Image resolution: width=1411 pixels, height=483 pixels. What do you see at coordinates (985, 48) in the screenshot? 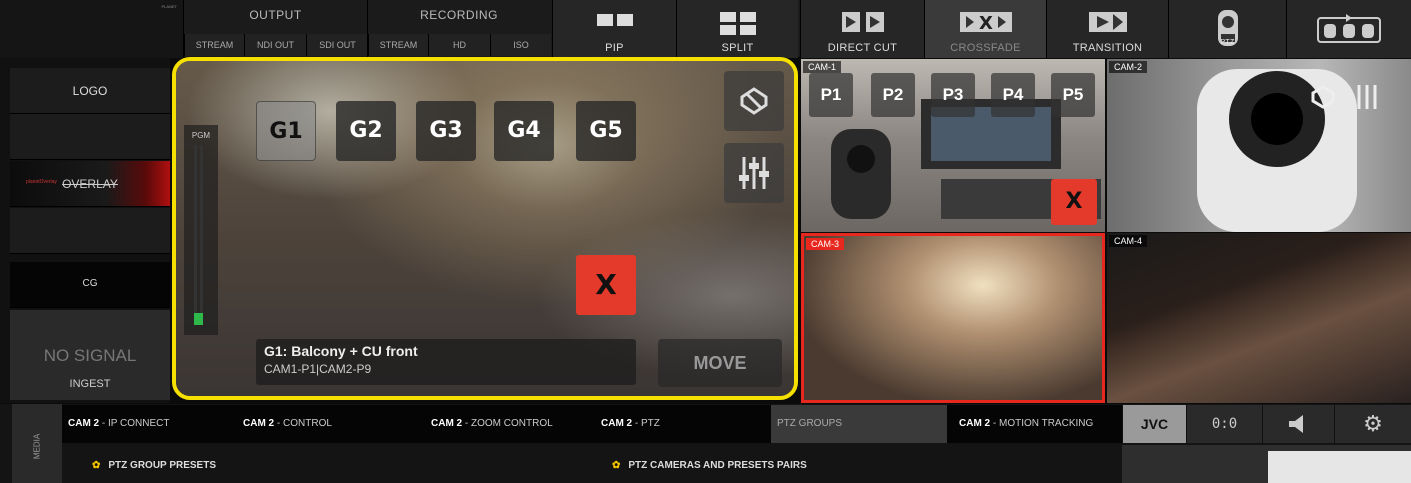
I see `crossfade-label: CROSSFADE` at bounding box center [985, 48].